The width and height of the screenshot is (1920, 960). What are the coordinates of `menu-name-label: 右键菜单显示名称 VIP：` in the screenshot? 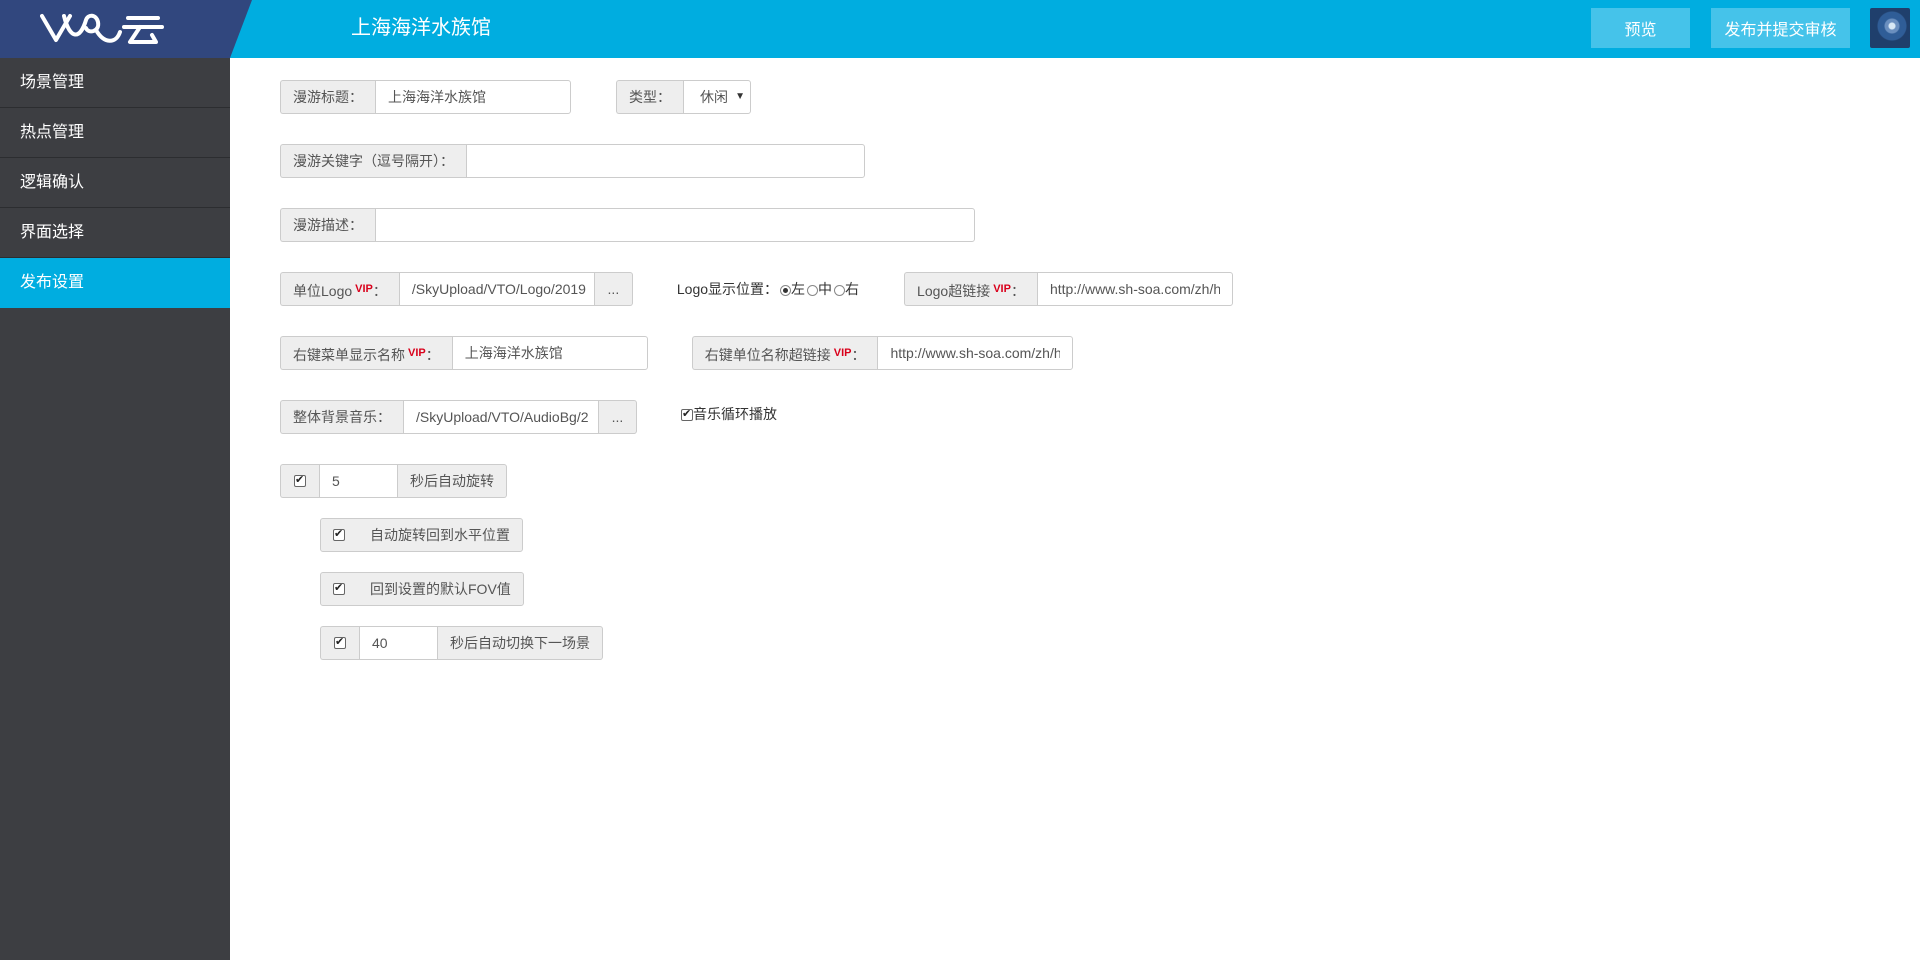 It's located at (366, 353).